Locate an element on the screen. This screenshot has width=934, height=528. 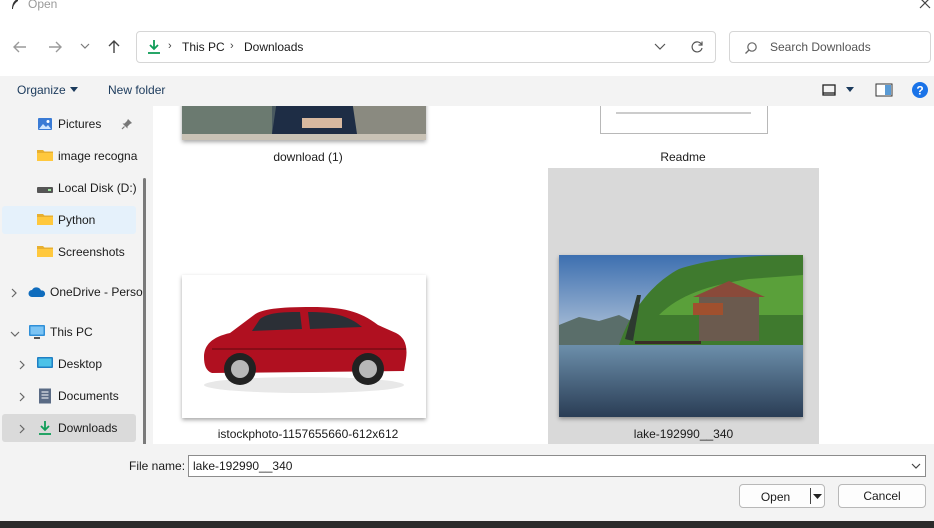
sidebar-item-label: Documents is located at coordinates (88, 396).